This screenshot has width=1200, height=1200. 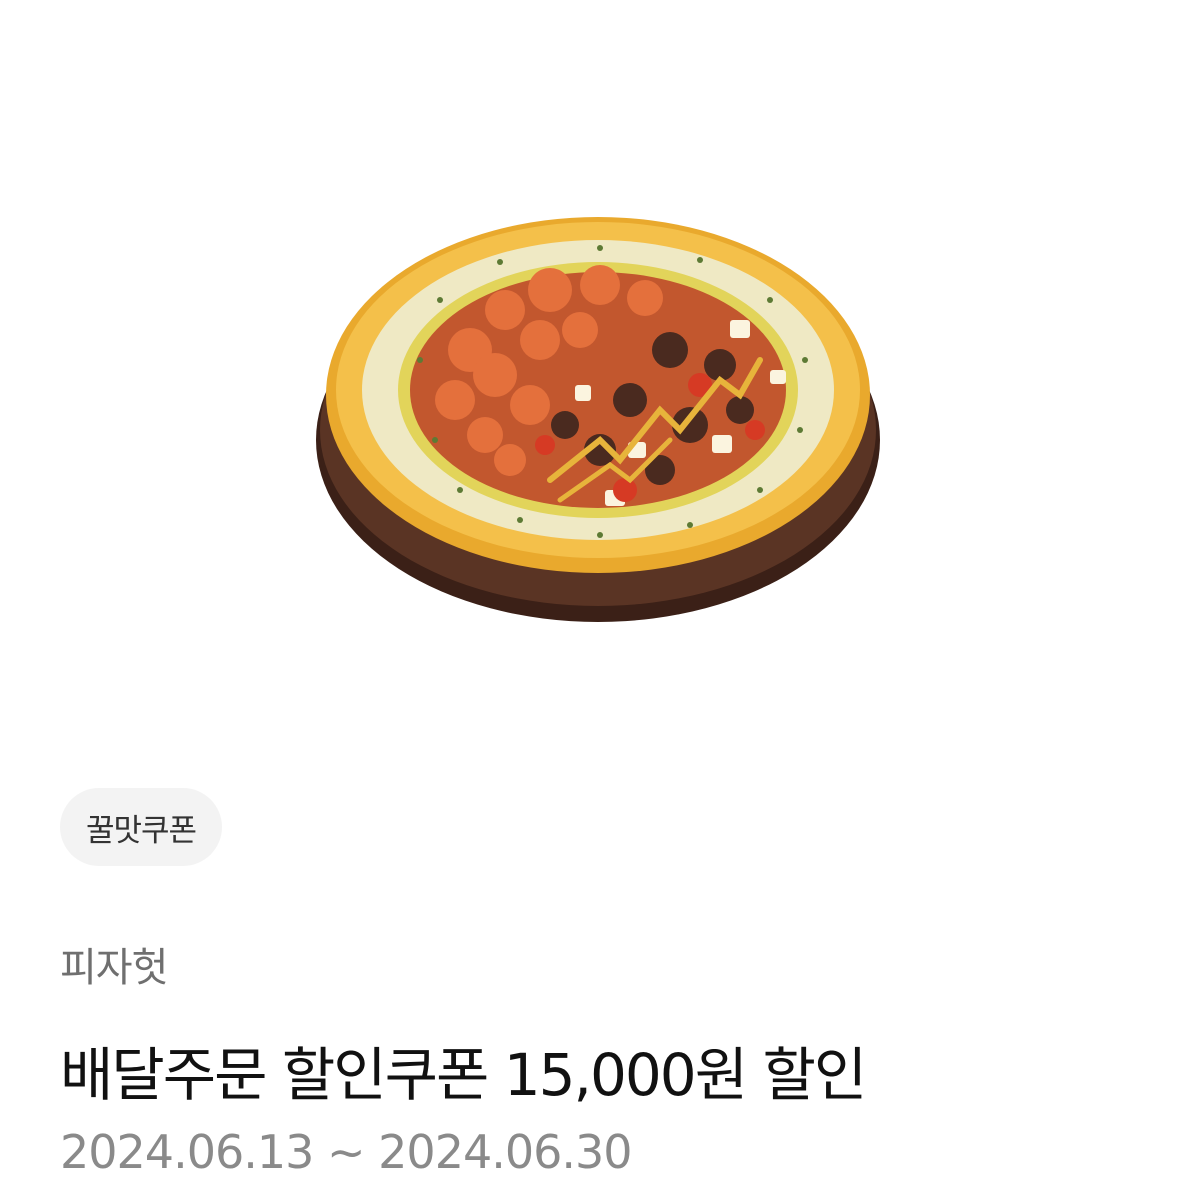 I want to click on coupon-title: 배달주문 할인쿠폰 15,000원 할인, so click(x=463, y=1075).